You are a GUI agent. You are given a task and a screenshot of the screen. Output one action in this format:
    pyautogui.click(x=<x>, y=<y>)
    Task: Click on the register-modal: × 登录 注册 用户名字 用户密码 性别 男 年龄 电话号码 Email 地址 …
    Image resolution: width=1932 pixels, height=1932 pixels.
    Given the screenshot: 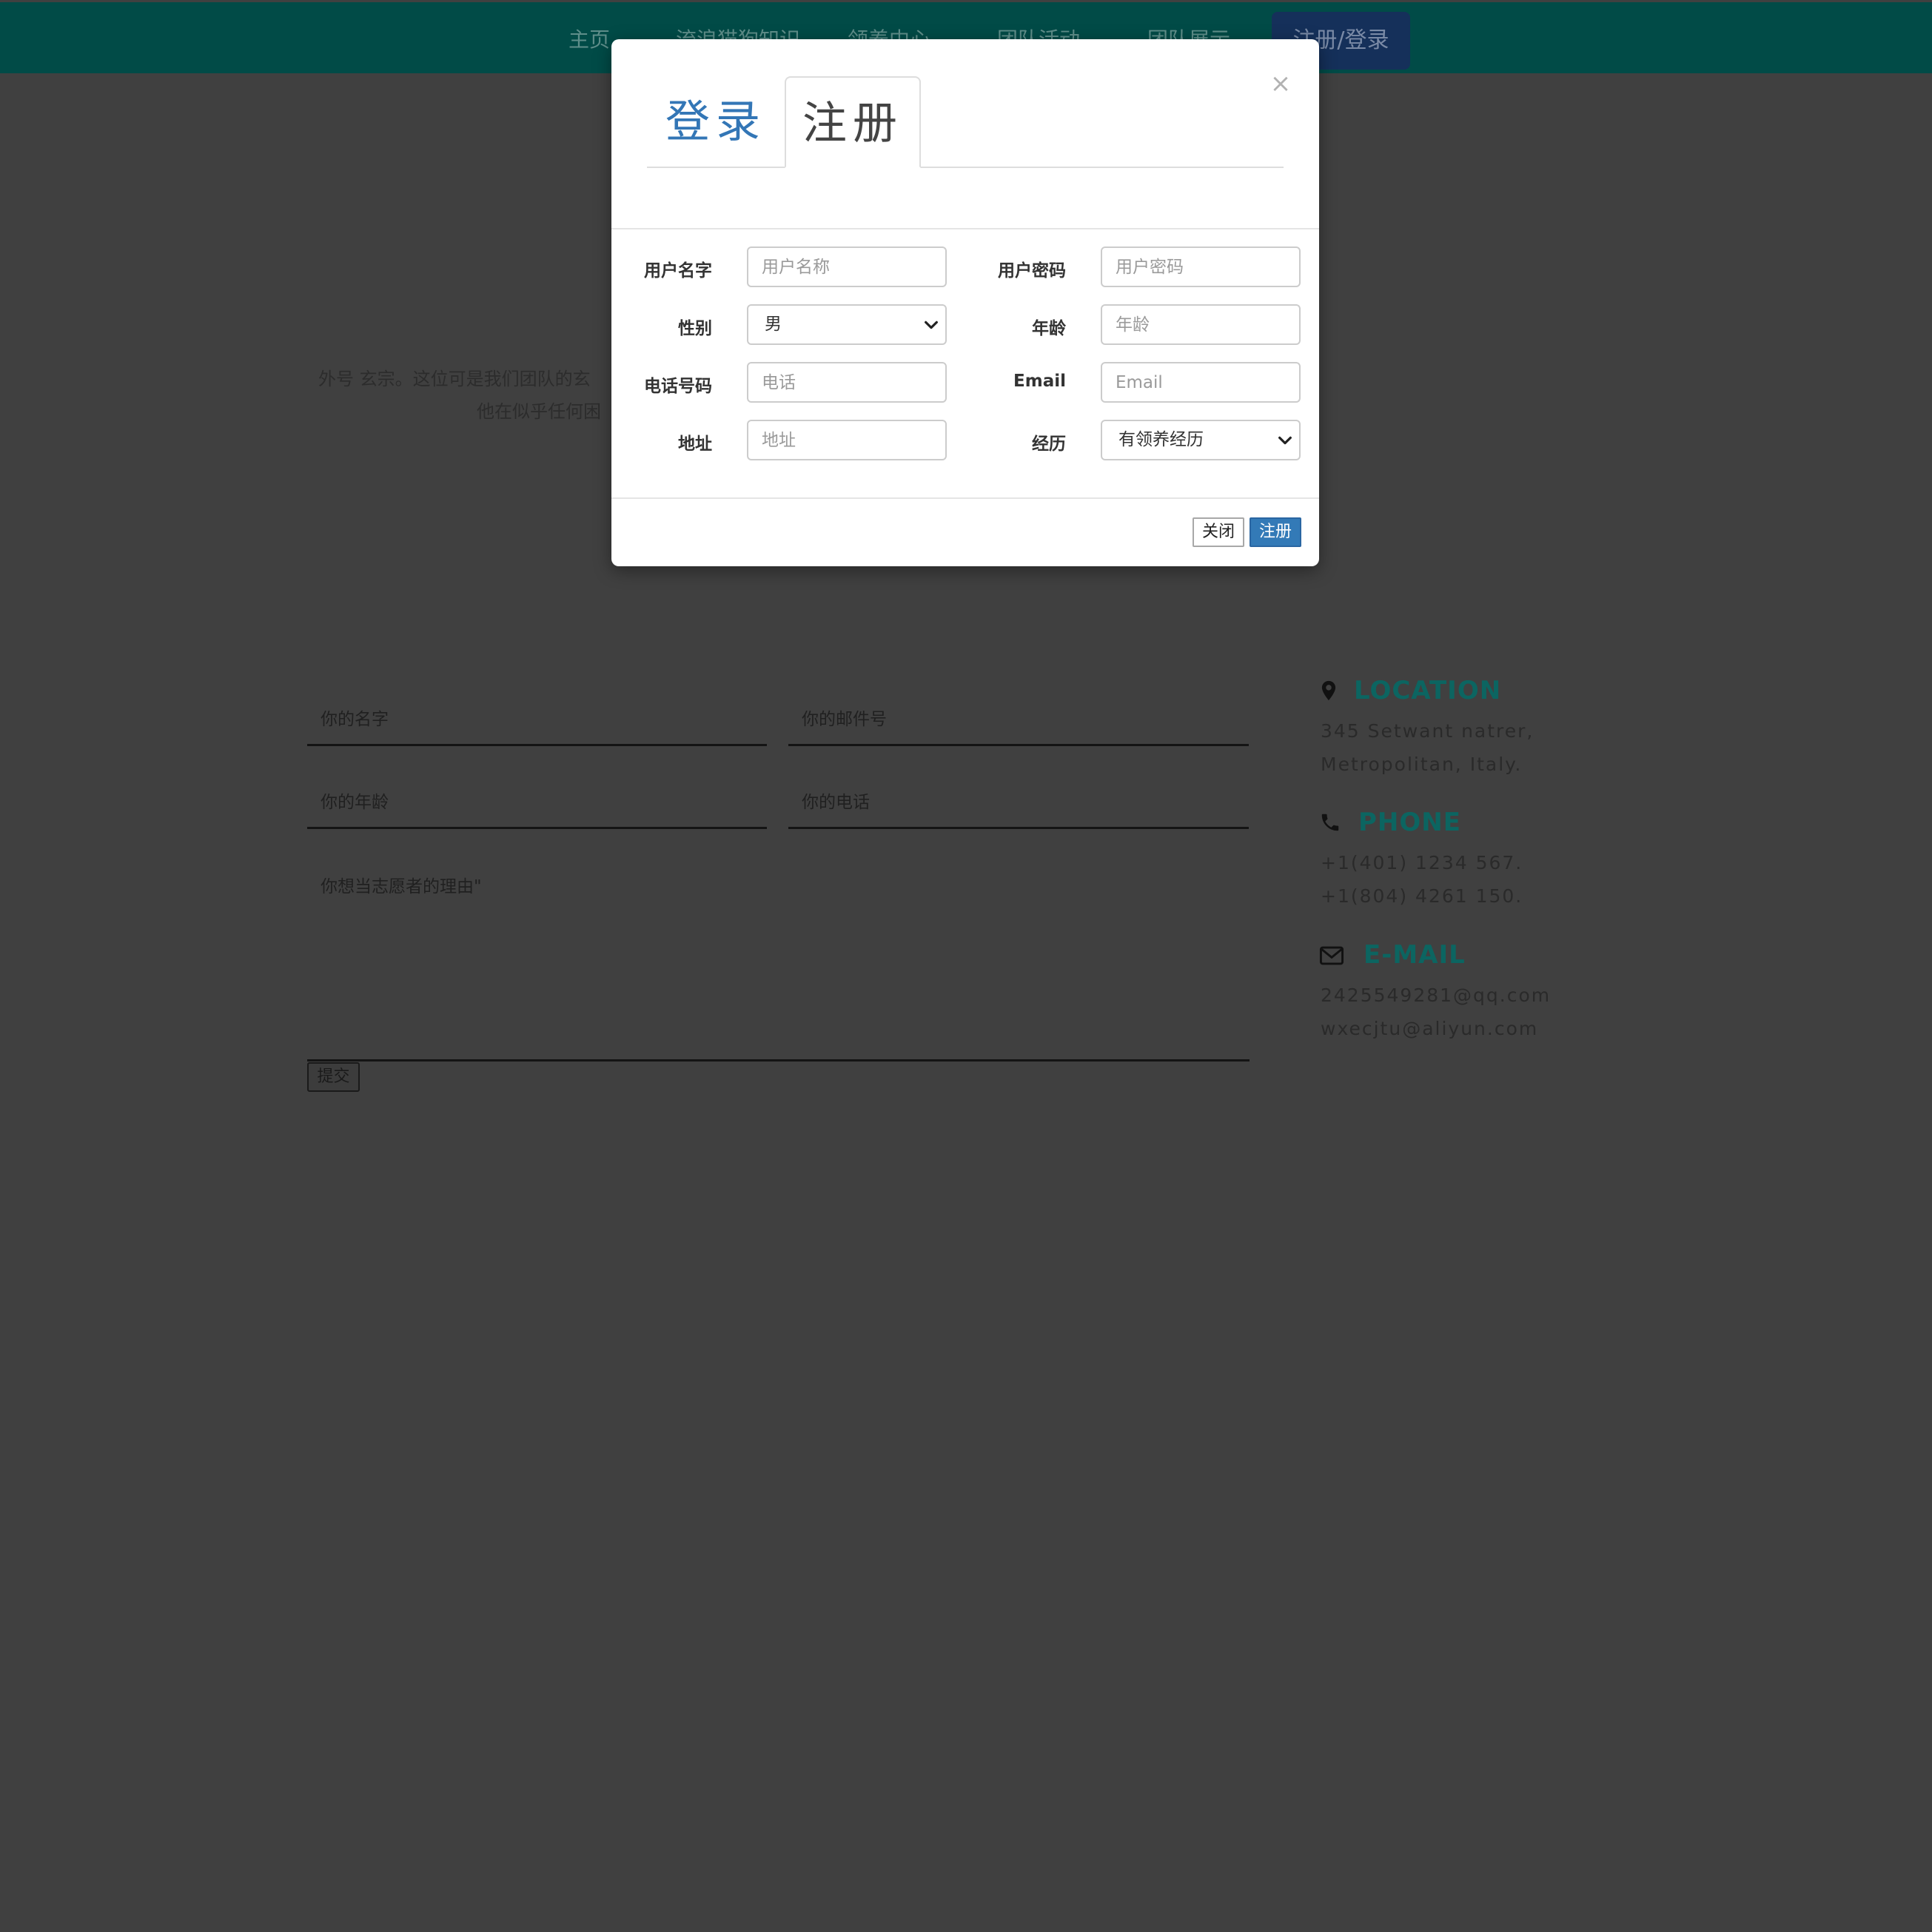 What is the action you would take?
    pyautogui.click(x=965, y=302)
    